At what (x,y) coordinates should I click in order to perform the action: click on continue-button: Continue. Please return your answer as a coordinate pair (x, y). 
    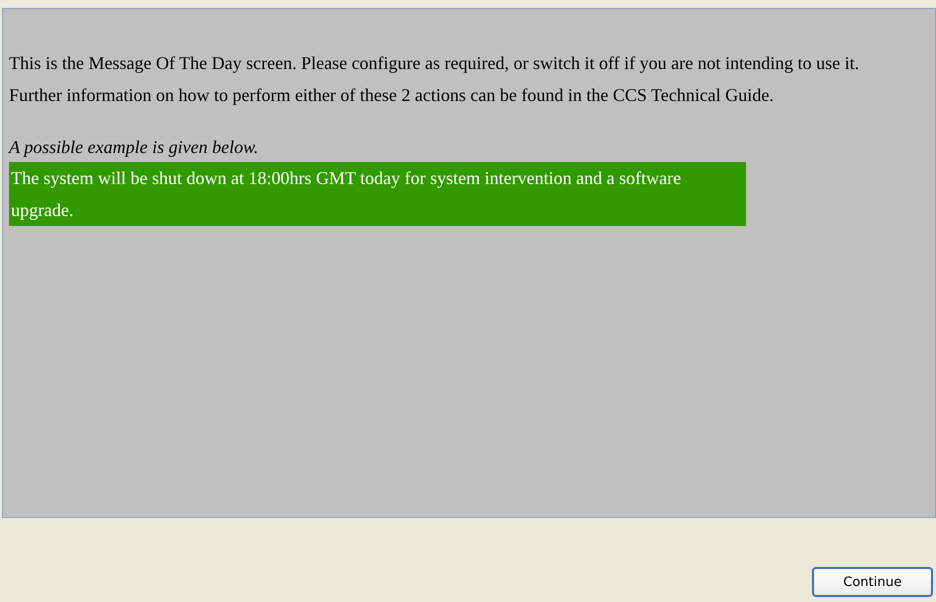
    Looking at the image, I should click on (872, 582).